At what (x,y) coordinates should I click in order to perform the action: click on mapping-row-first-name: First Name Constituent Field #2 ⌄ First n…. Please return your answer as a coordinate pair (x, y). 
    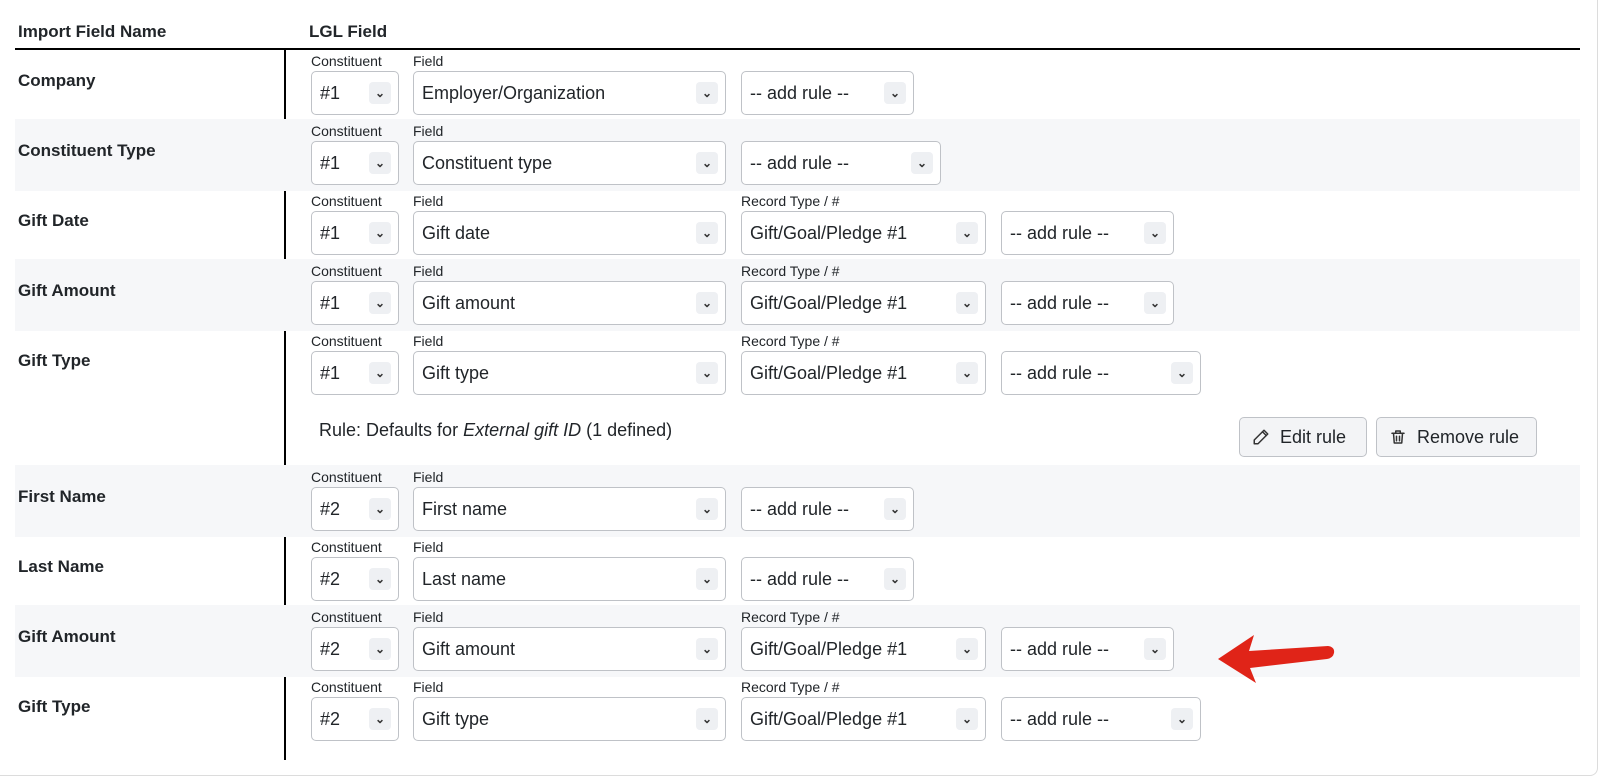
    Looking at the image, I should click on (797, 501).